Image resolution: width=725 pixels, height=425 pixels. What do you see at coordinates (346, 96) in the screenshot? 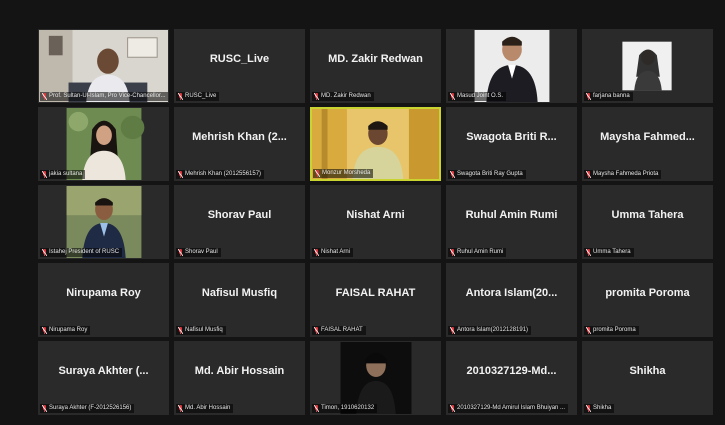
I see `participant-name-label: MD. Zakir Redwan` at bounding box center [346, 96].